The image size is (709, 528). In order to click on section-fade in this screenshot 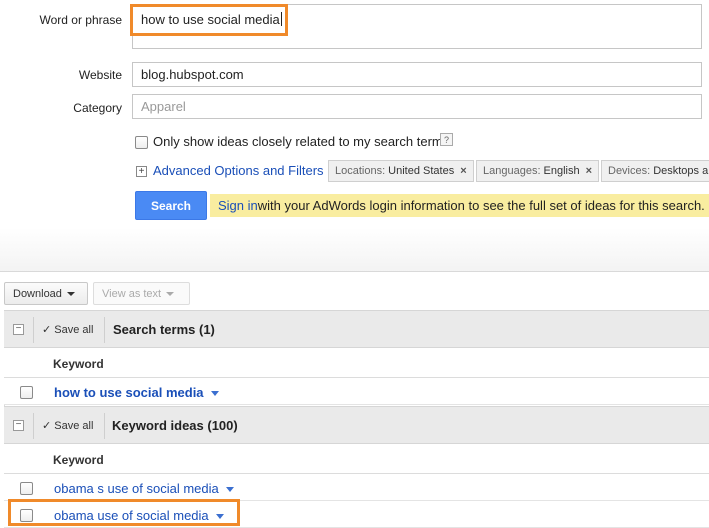, I will do `click(354, 250)`.